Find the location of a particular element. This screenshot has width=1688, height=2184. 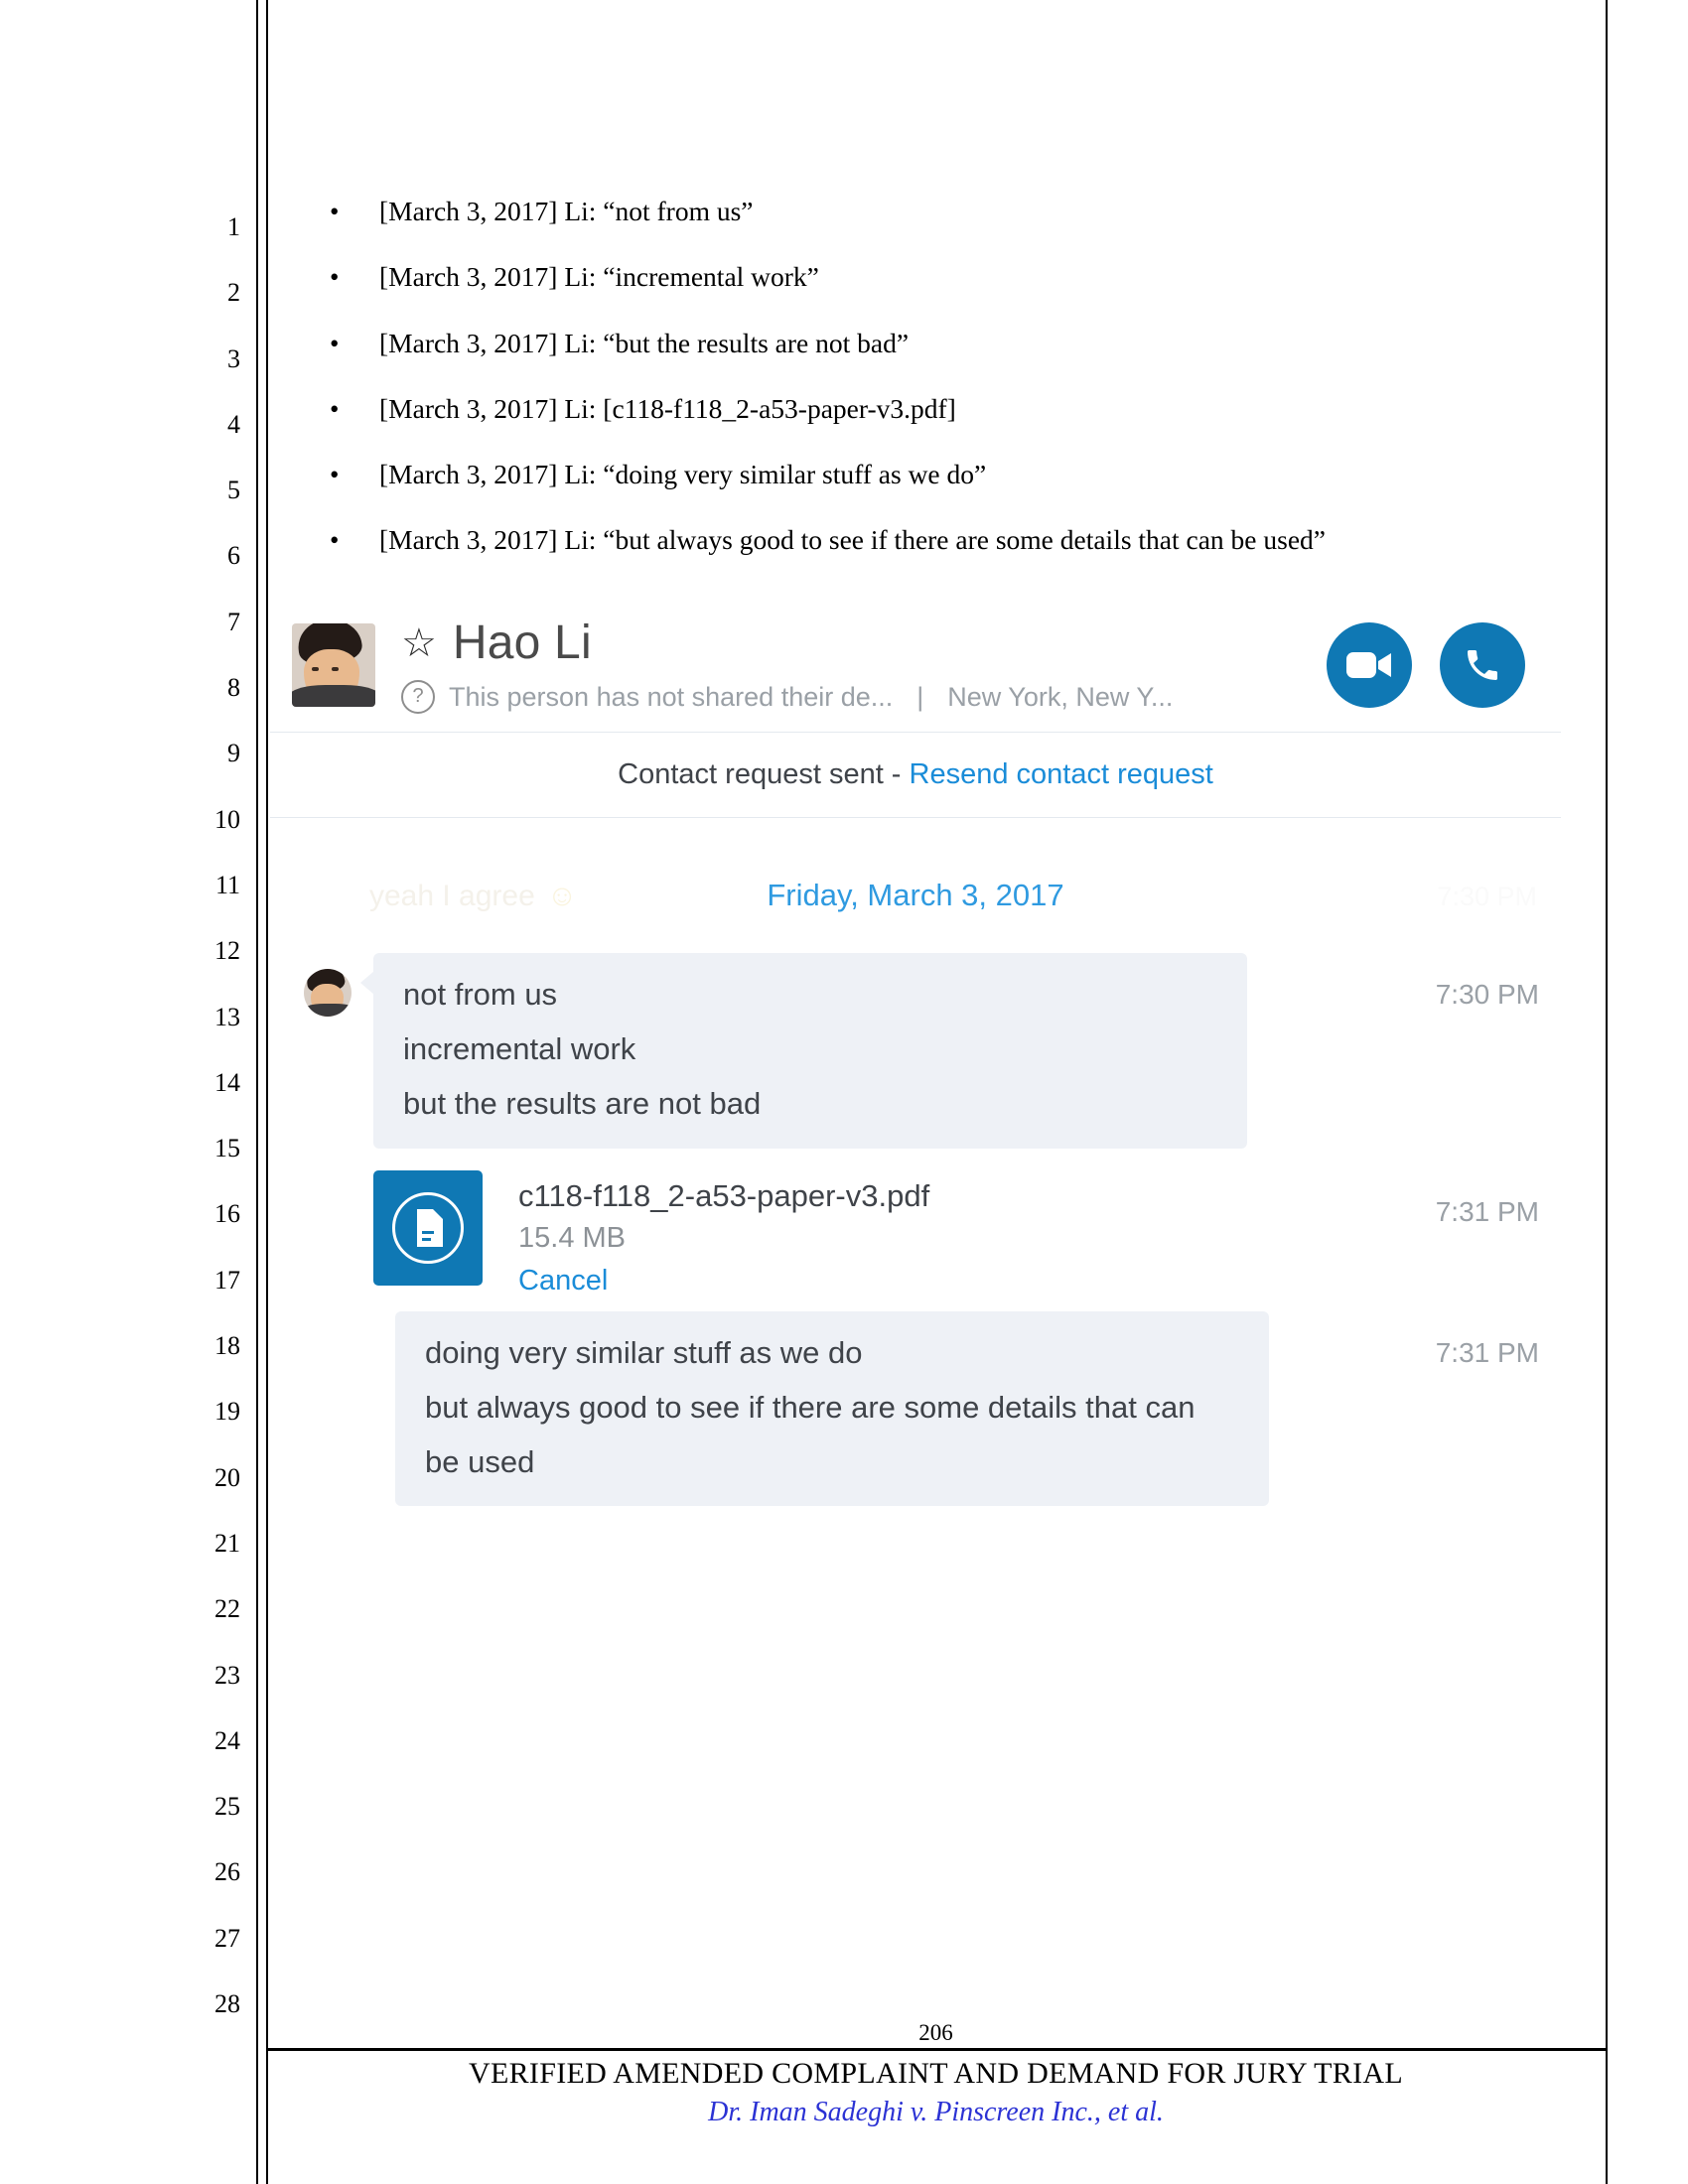

line-number: 10 is located at coordinates (227, 819).